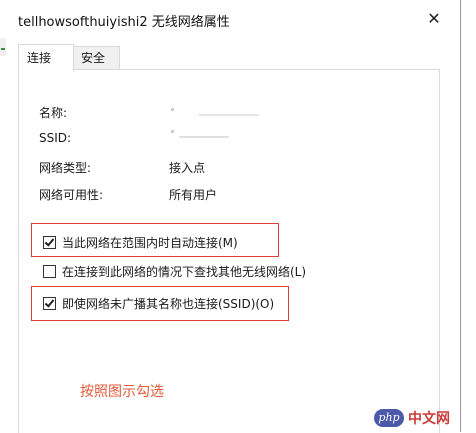 The height and width of the screenshot is (433, 476). What do you see at coordinates (172, 109) in the screenshot?
I see `name-value-redacted` at bounding box center [172, 109].